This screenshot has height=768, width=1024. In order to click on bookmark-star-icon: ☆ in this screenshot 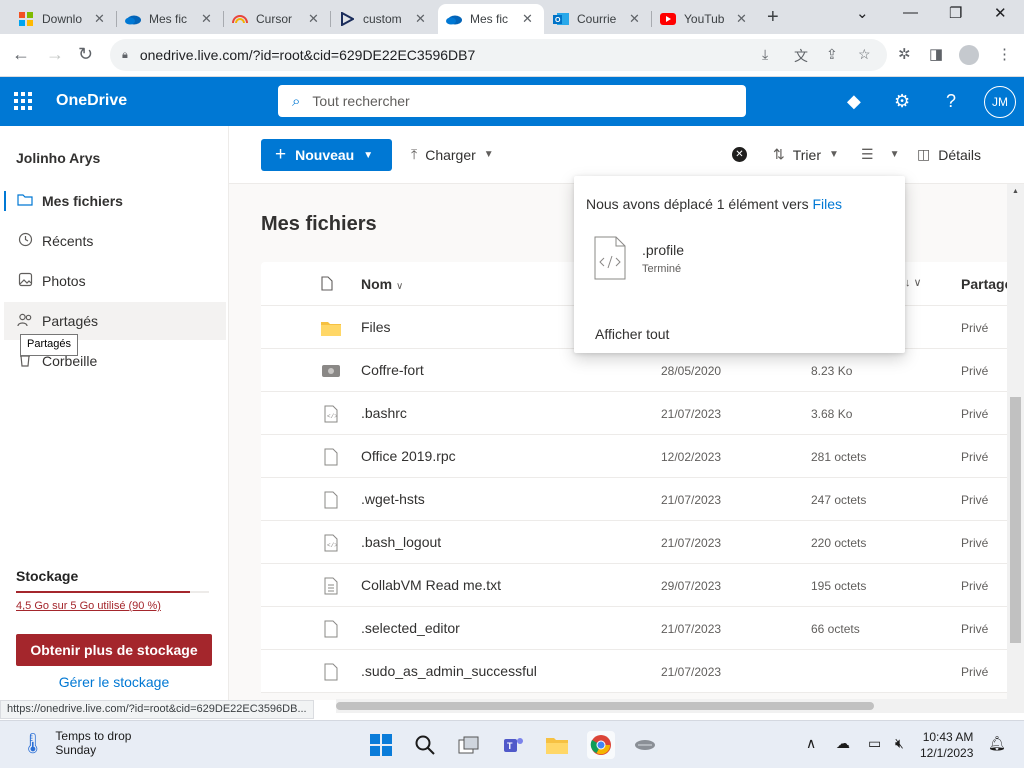, I will do `click(864, 54)`.